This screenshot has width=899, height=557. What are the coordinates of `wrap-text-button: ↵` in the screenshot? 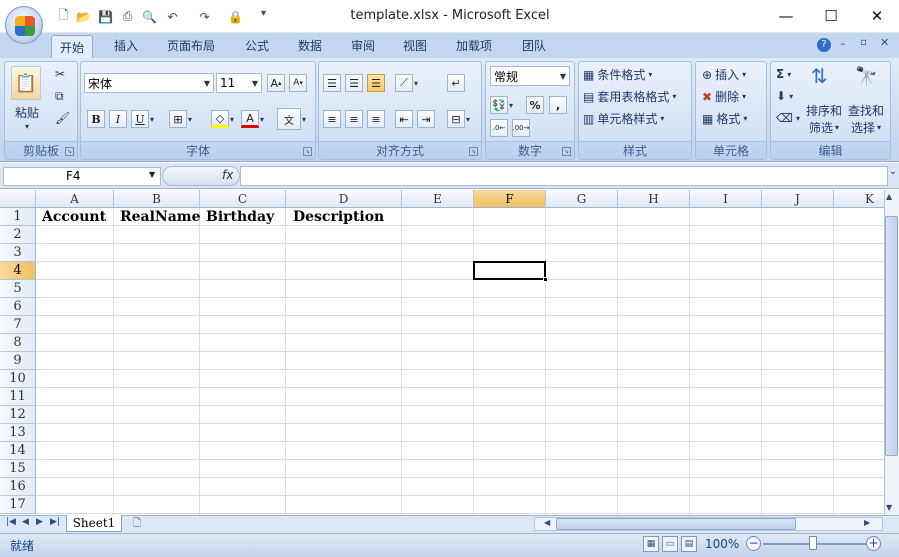 It's located at (456, 83).